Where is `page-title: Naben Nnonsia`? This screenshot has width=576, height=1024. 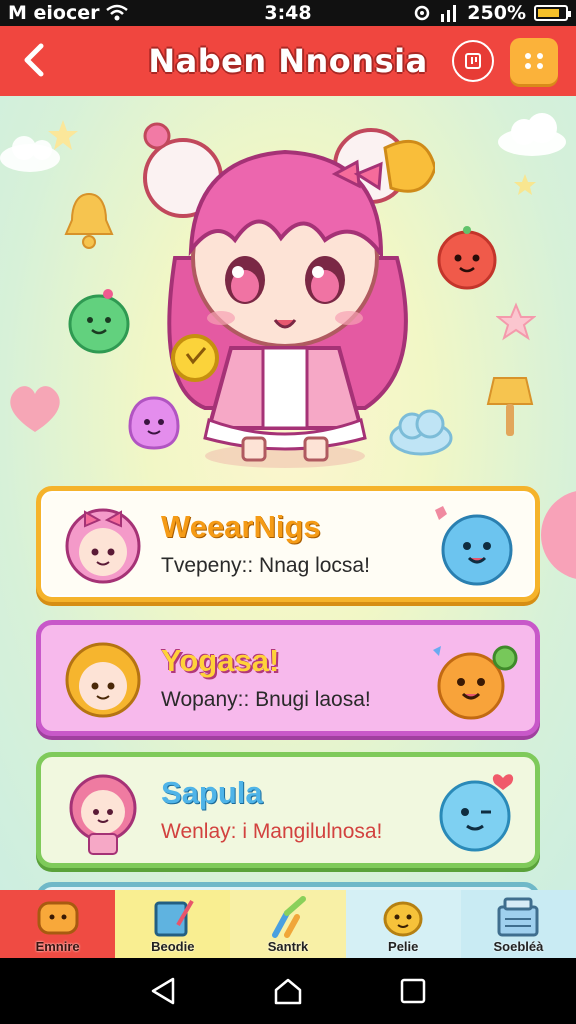 page-title: Naben Nnonsia is located at coordinates (288, 61).